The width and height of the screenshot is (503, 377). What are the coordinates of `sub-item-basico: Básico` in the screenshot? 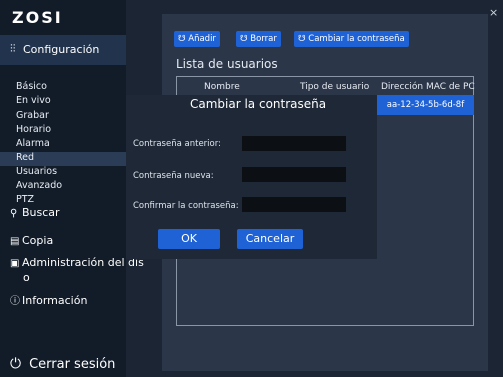 It's located at (31, 86).